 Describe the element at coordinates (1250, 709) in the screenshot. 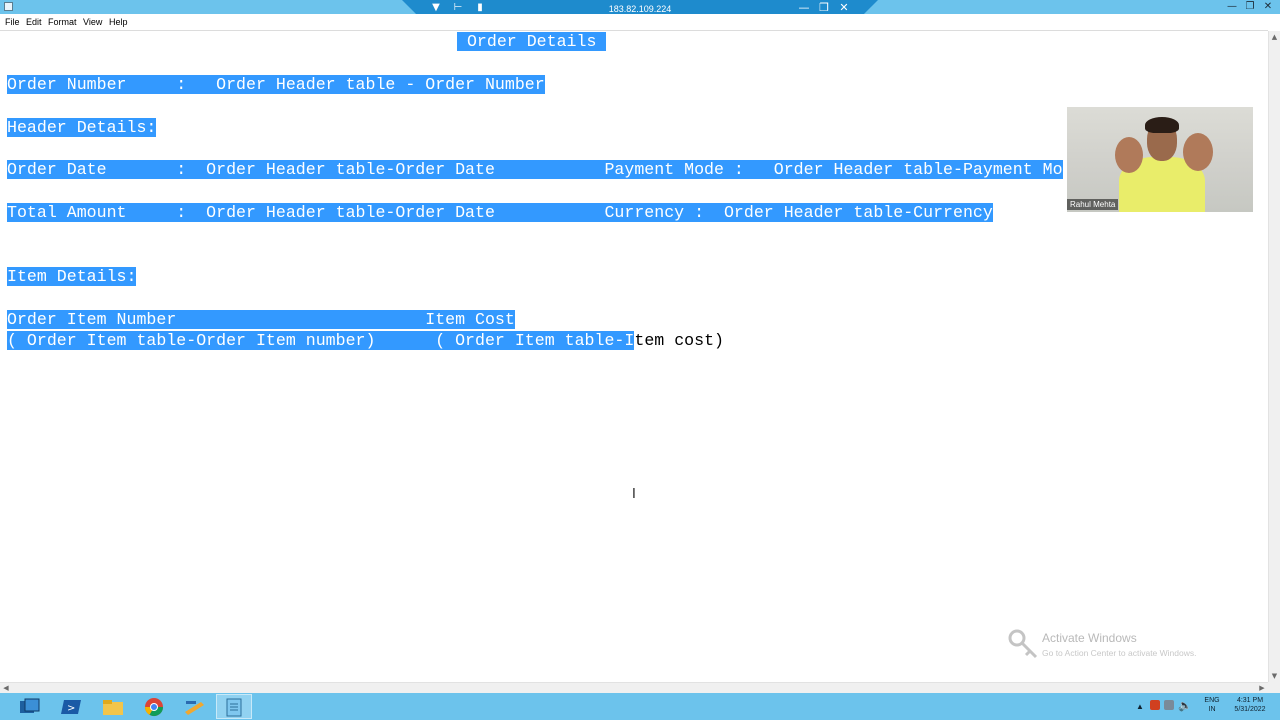

I see `clock-date: 5/31/2022` at that location.